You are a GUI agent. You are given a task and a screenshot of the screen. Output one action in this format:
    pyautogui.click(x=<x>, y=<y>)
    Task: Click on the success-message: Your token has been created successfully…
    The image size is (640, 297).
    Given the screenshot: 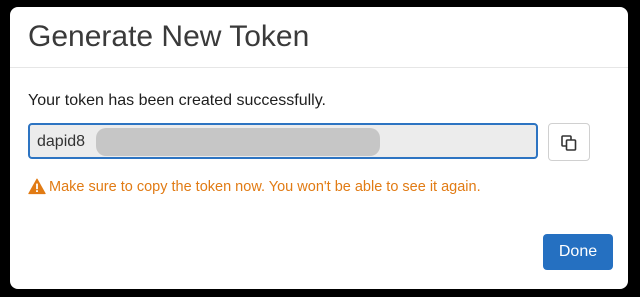 What is the action you would take?
    pyautogui.click(x=177, y=100)
    